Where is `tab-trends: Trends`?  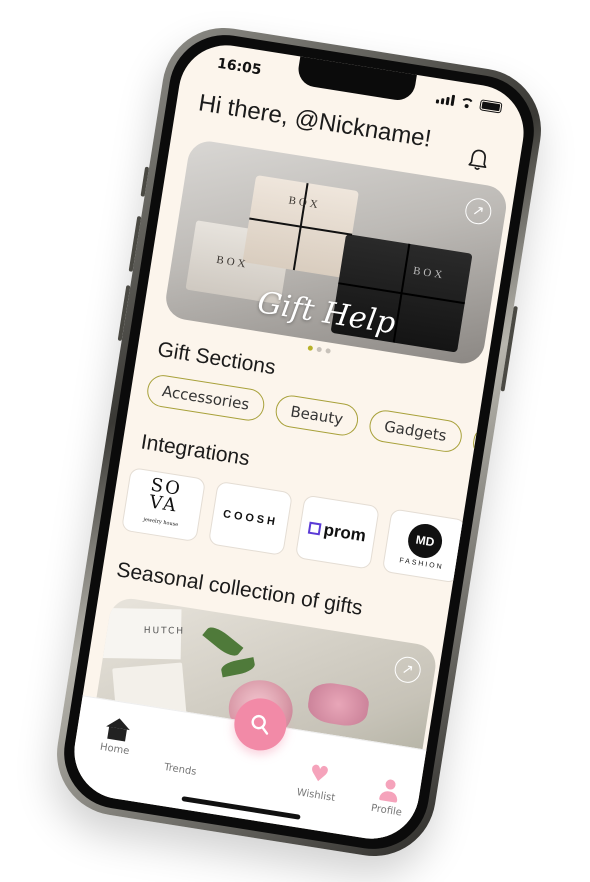
tab-trends: Trends is located at coordinates (182, 757).